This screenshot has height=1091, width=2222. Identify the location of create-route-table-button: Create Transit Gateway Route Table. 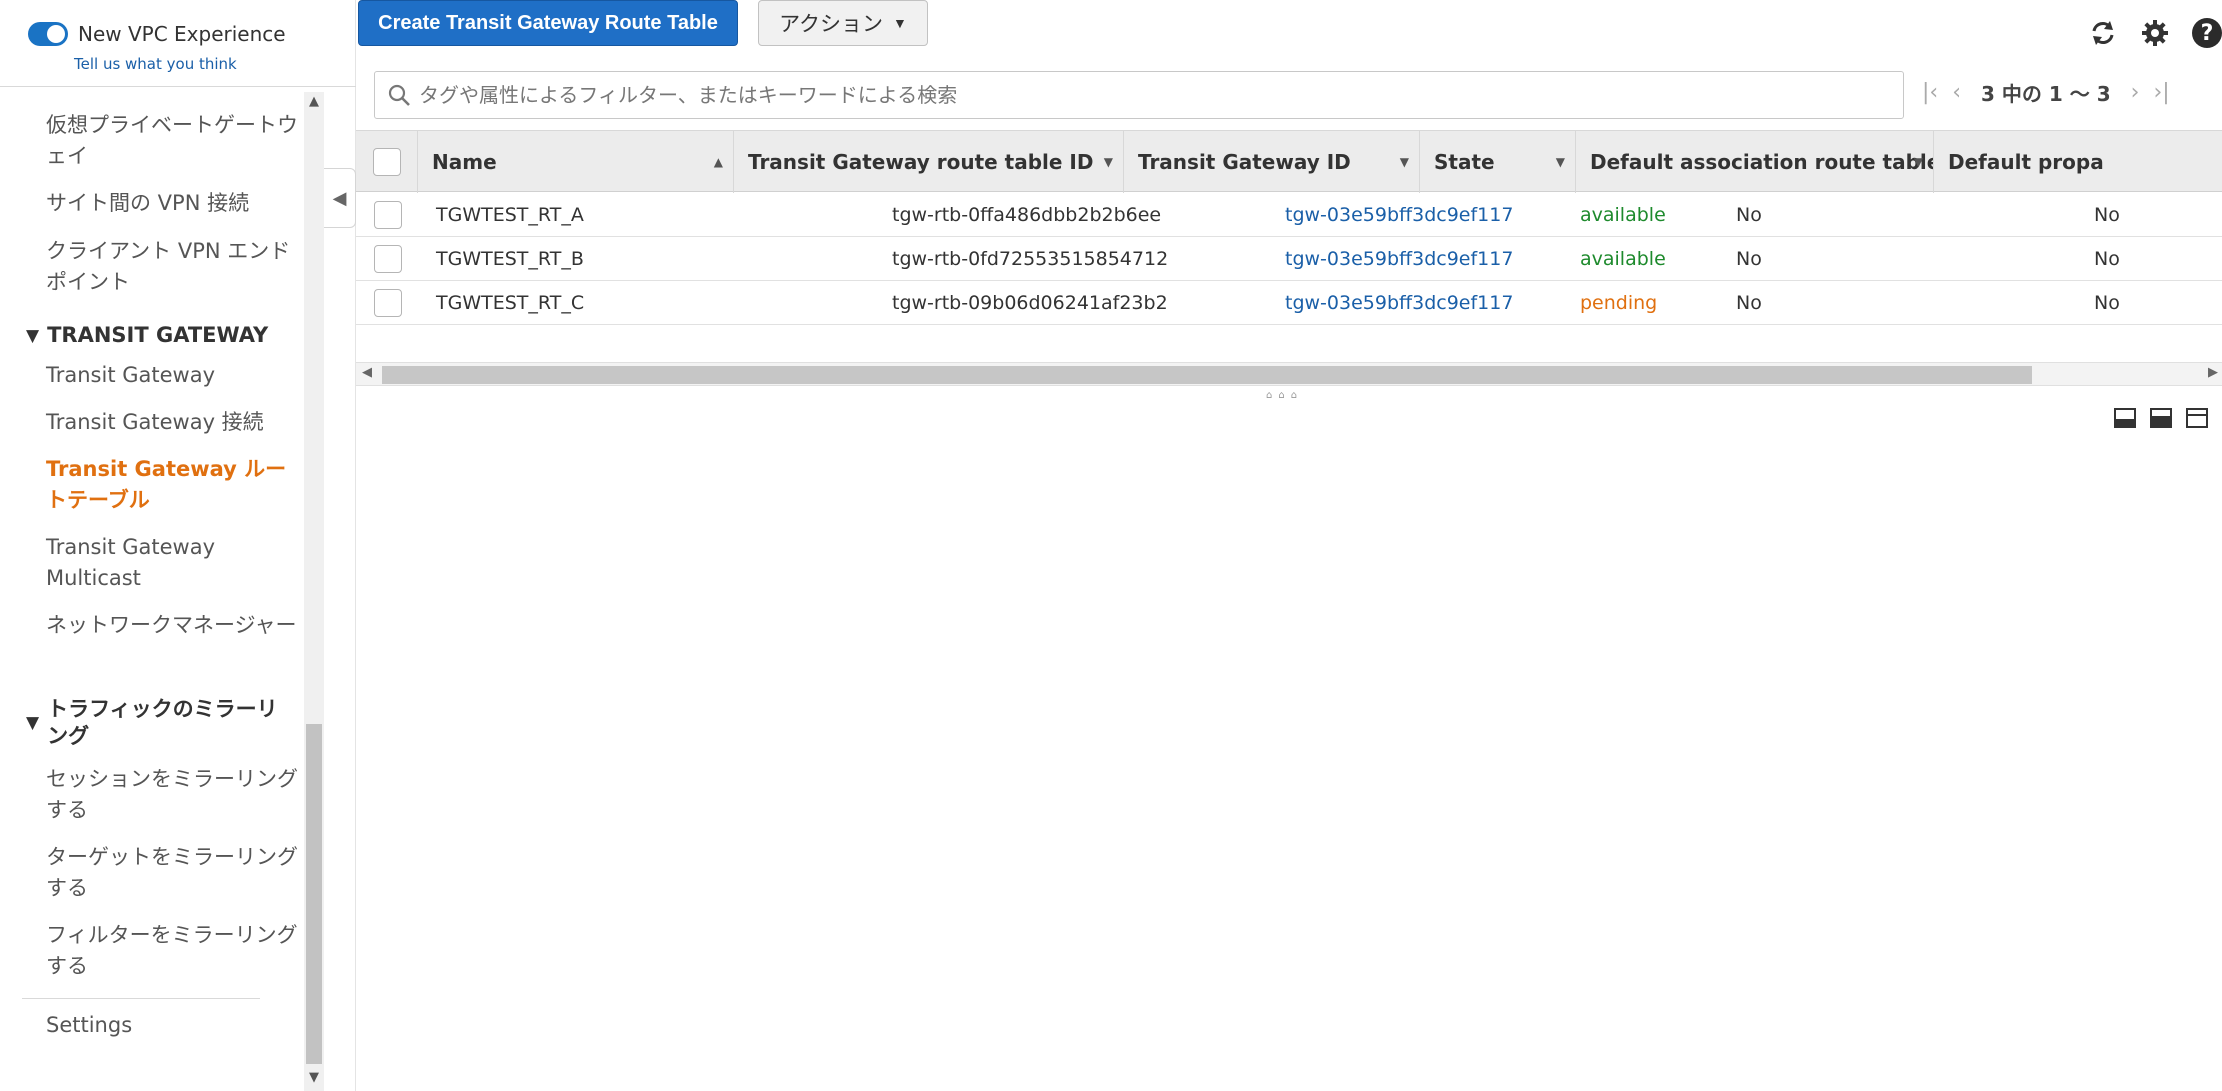
(548, 23).